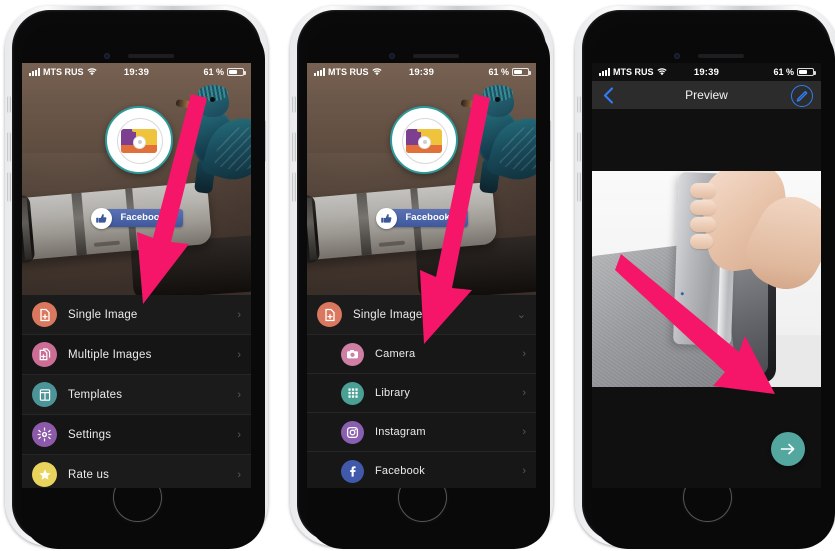  Describe the element at coordinates (400, 471) in the screenshot. I see `submenu-label: Facebook` at that location.